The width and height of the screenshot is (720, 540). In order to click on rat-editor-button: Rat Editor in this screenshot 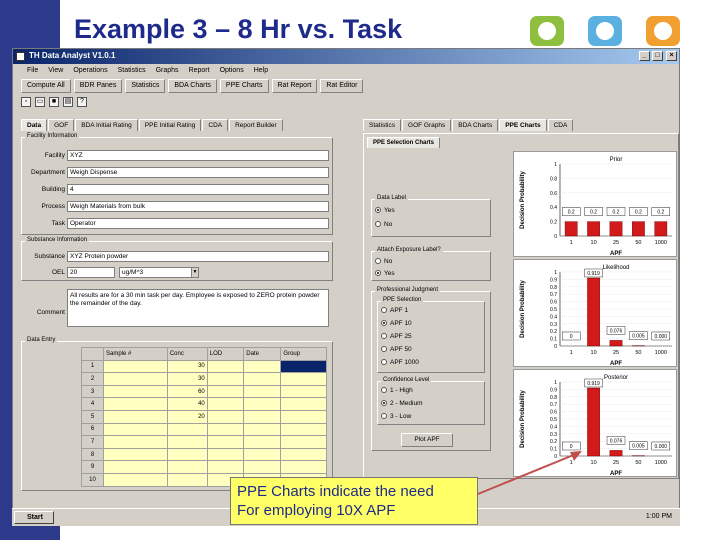, I will do `click(342, 86)`.